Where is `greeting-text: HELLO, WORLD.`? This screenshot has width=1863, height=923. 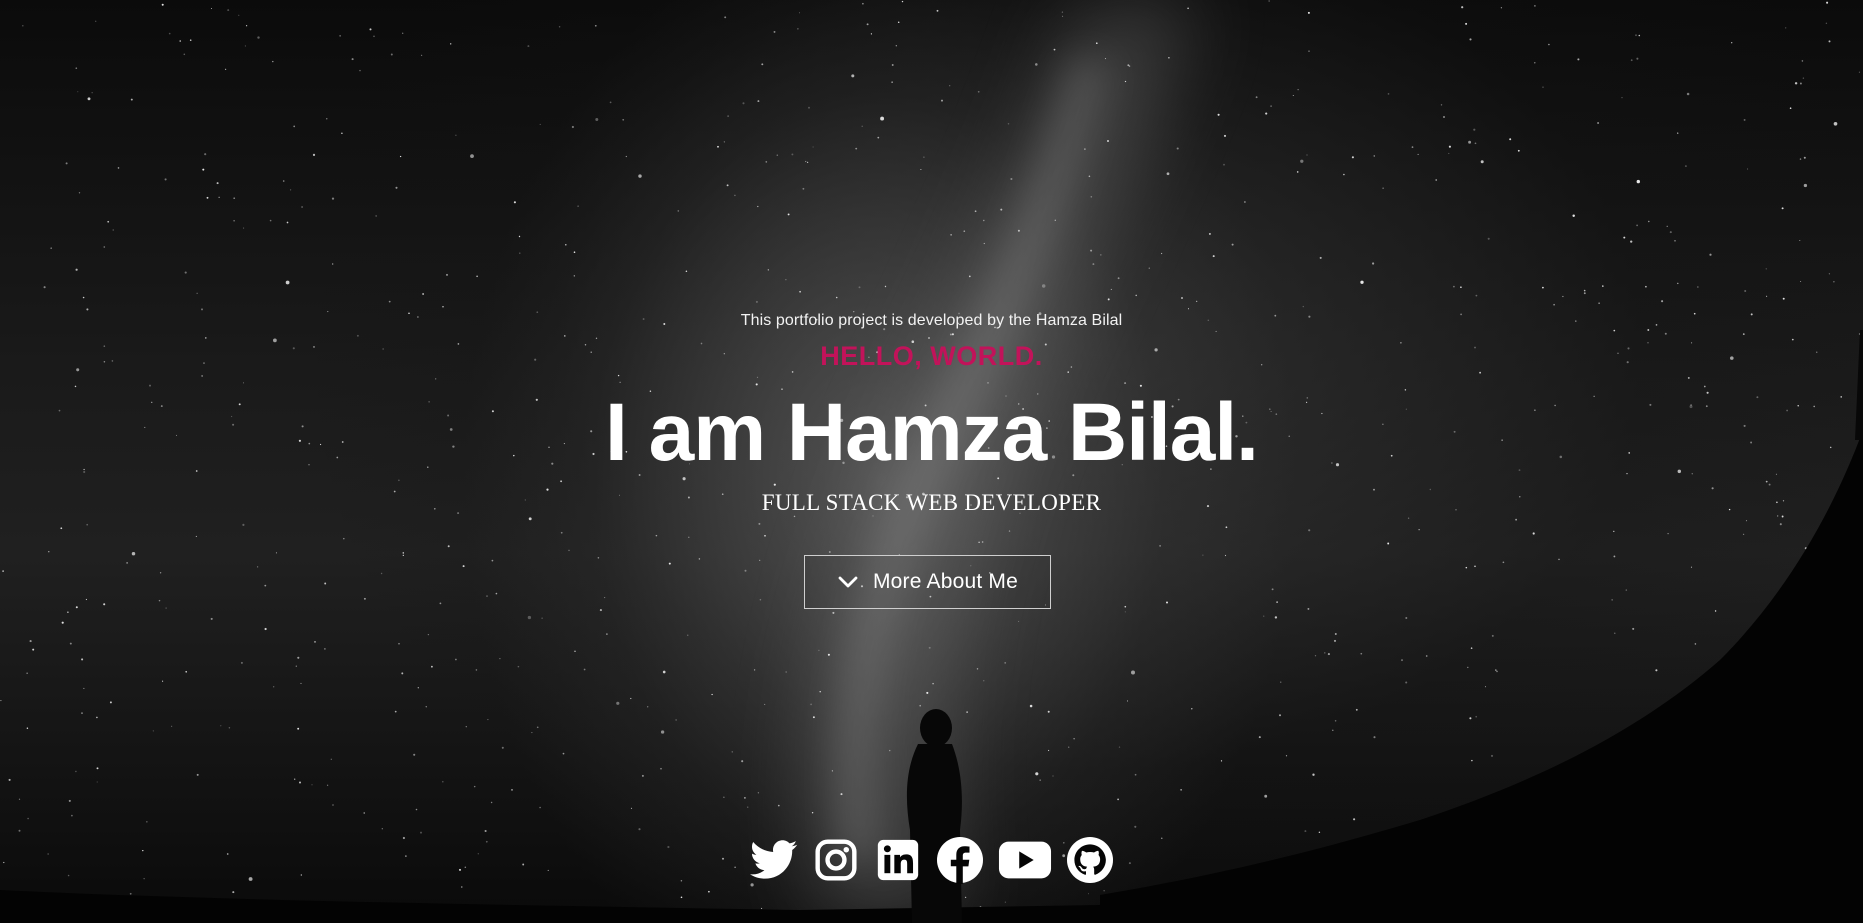
greeting-text: HELLO, WORLD. is located at coordinates (931, 356).